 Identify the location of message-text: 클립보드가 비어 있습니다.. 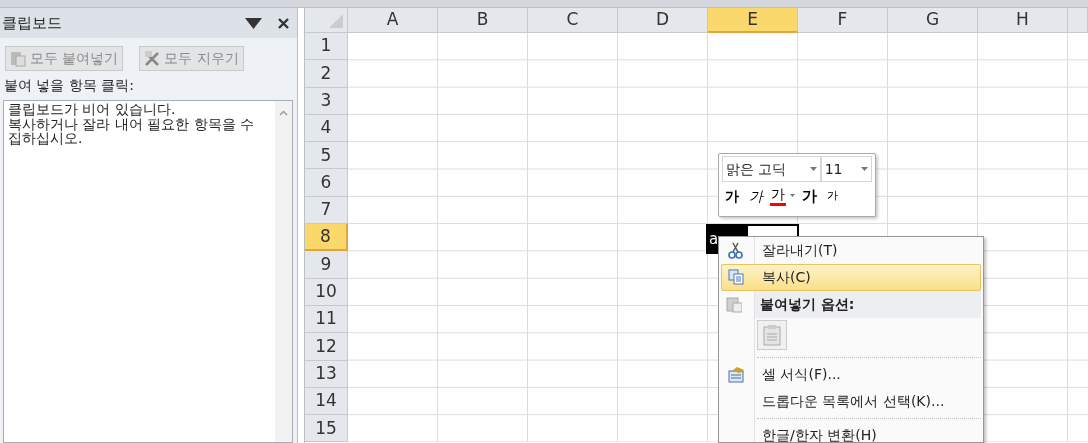
(92, 109).